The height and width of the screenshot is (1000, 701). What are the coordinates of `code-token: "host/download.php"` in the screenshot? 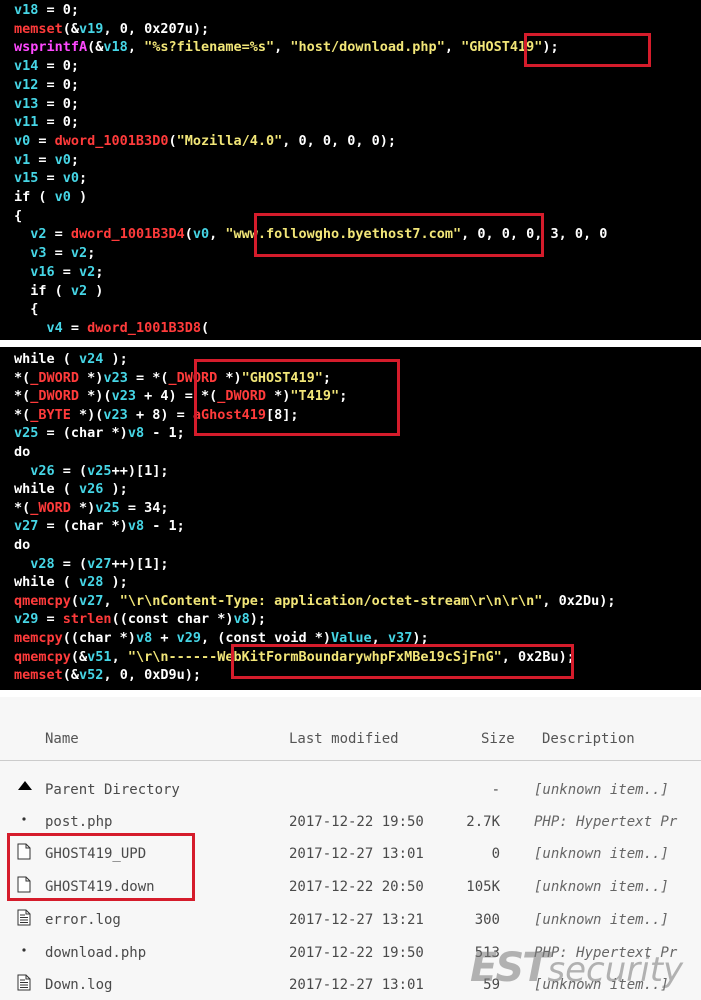 It's located at (367, 47).